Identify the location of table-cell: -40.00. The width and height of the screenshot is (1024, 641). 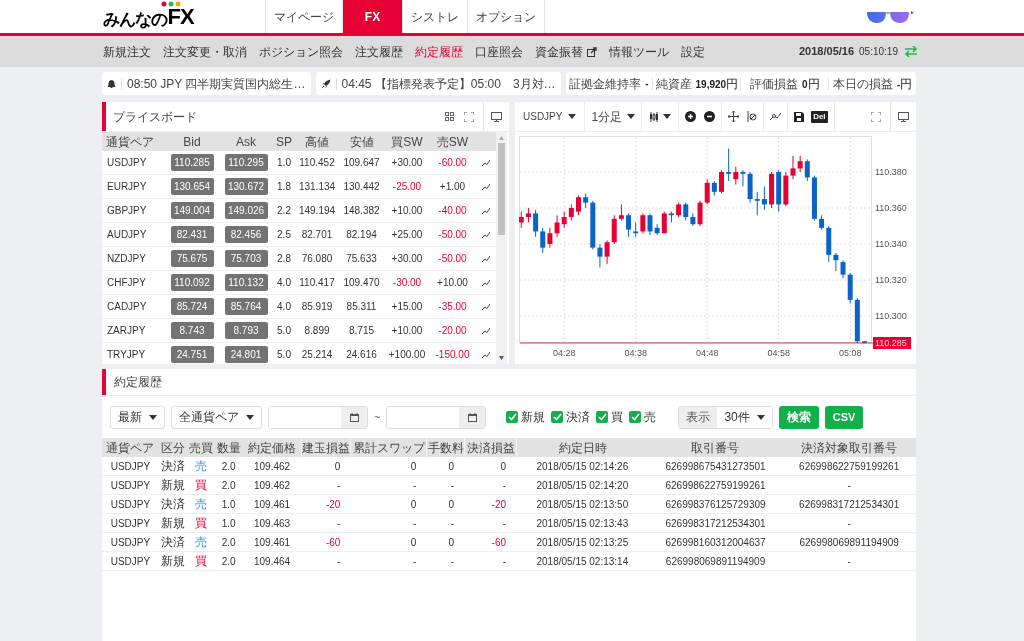
(452, 210).